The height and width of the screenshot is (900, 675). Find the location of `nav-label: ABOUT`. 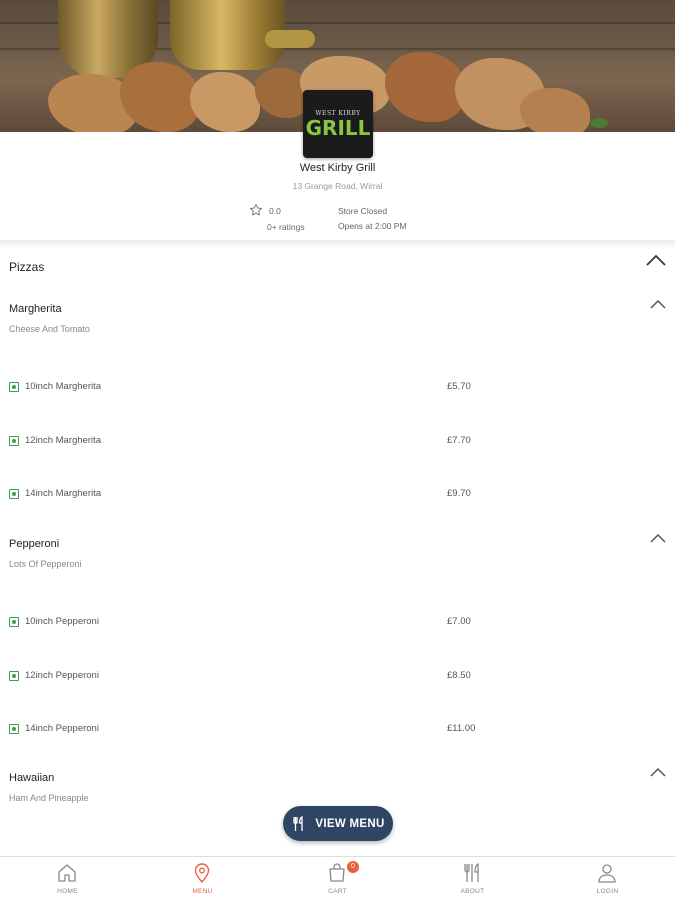

nav-label: ABOUT is located at coordinates (472, 891).